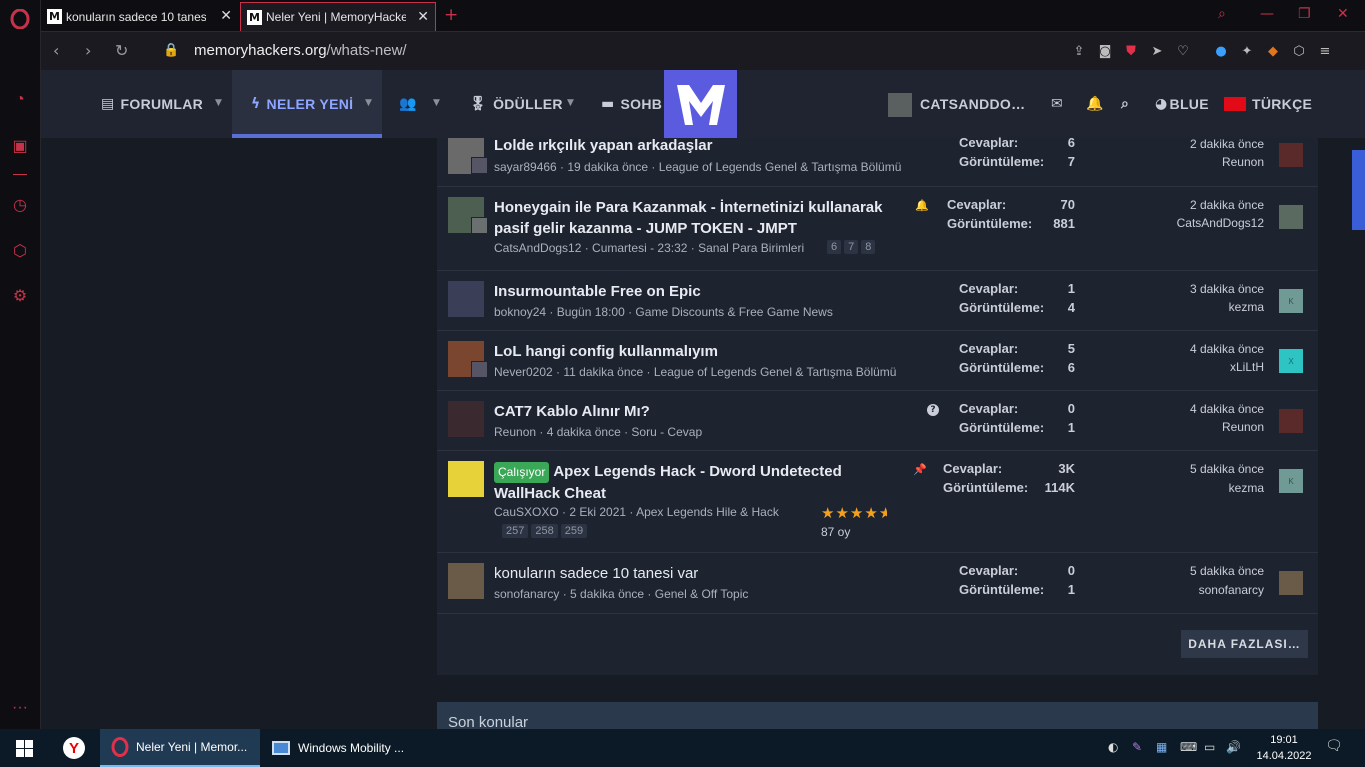 This screenshot has width=1365, height=767. I want to click on nav-oduller: 🎖 ÖDÜLLER, so click(516, 104).